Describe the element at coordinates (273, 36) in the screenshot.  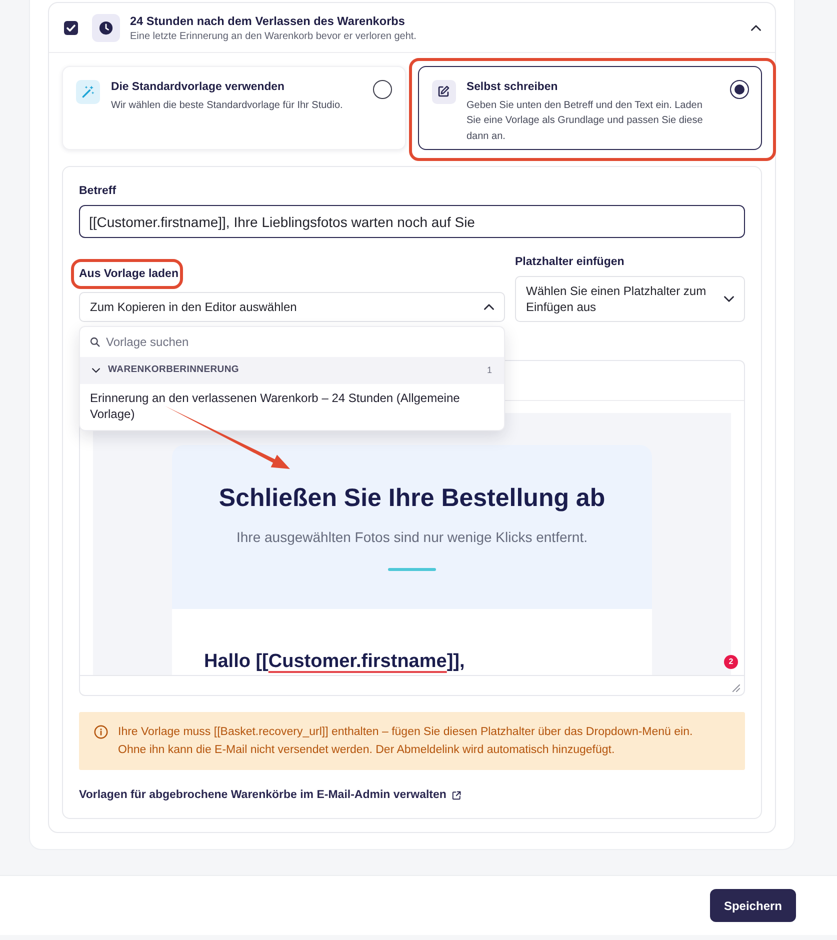
I see `section-subtitle: Eine letzte Erinnerung an den Warenkorb bevor er verloren geht.` at that location.